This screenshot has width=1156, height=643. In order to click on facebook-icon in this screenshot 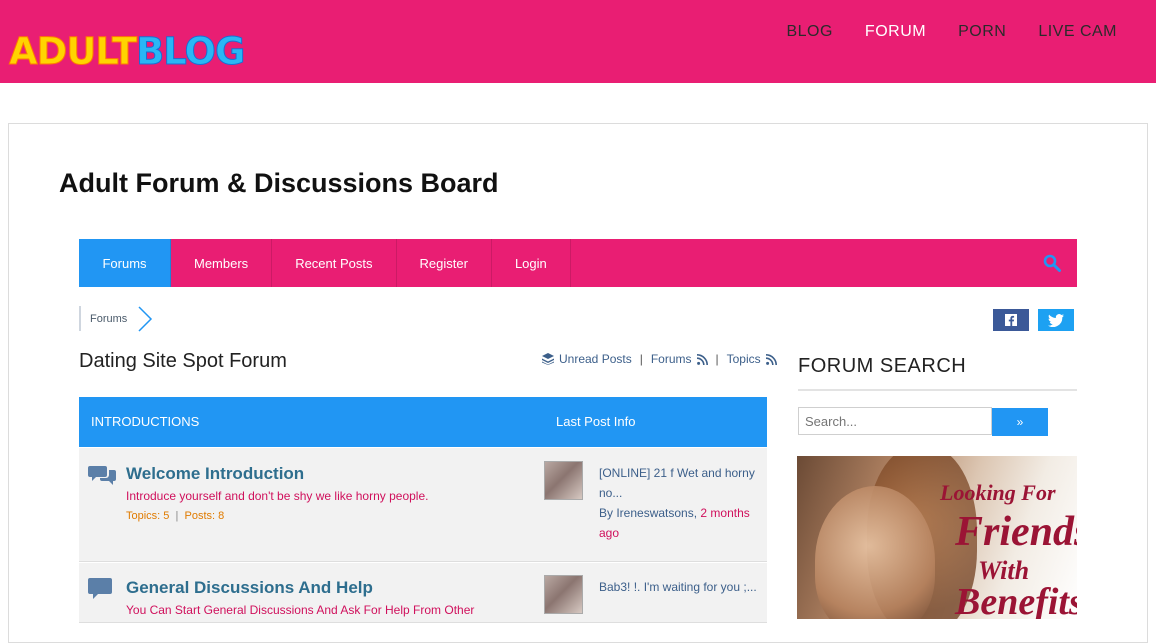, I will do `click(1011, 320)`.